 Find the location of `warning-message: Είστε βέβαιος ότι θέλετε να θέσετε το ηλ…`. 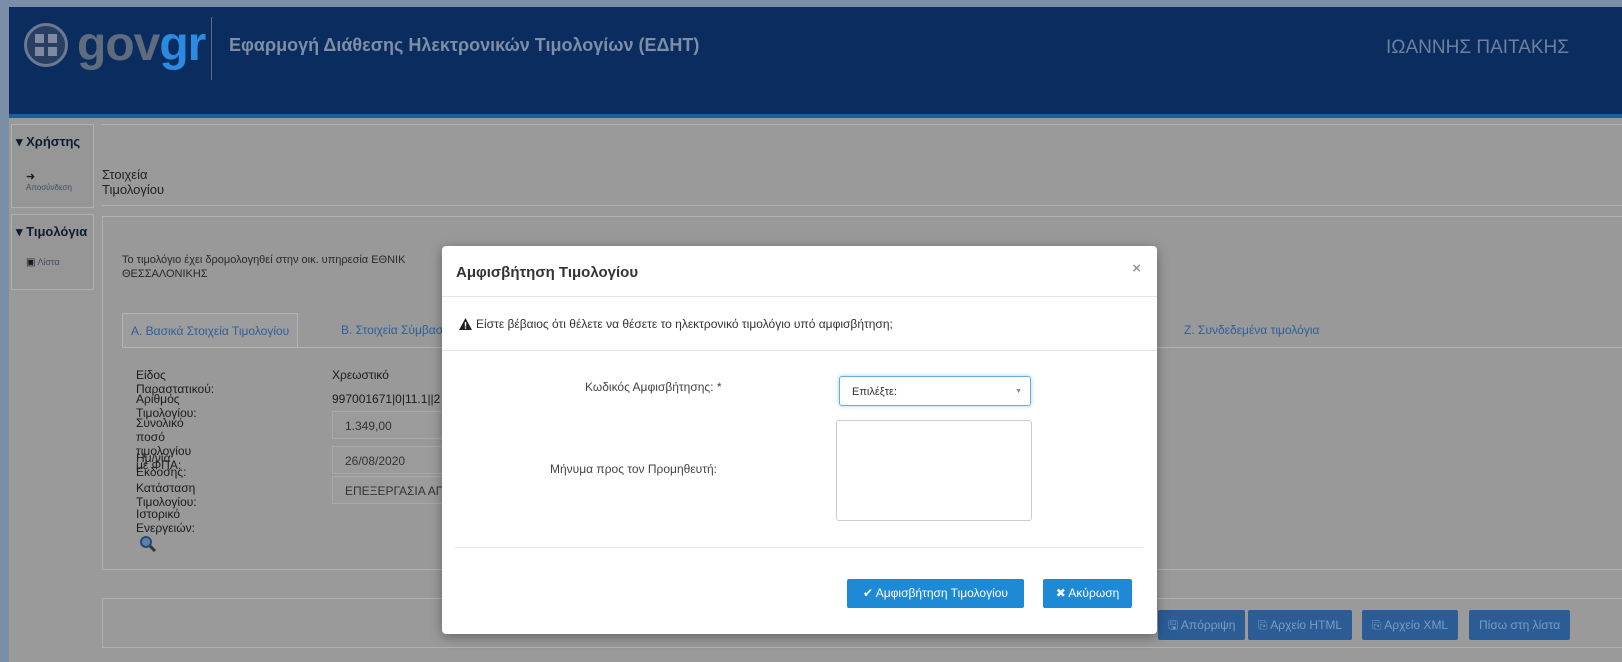

warning-message: Είστε βέβαιος ότι θέλετε να θέσετε το ηλ… is located at coordinates (676, 324).